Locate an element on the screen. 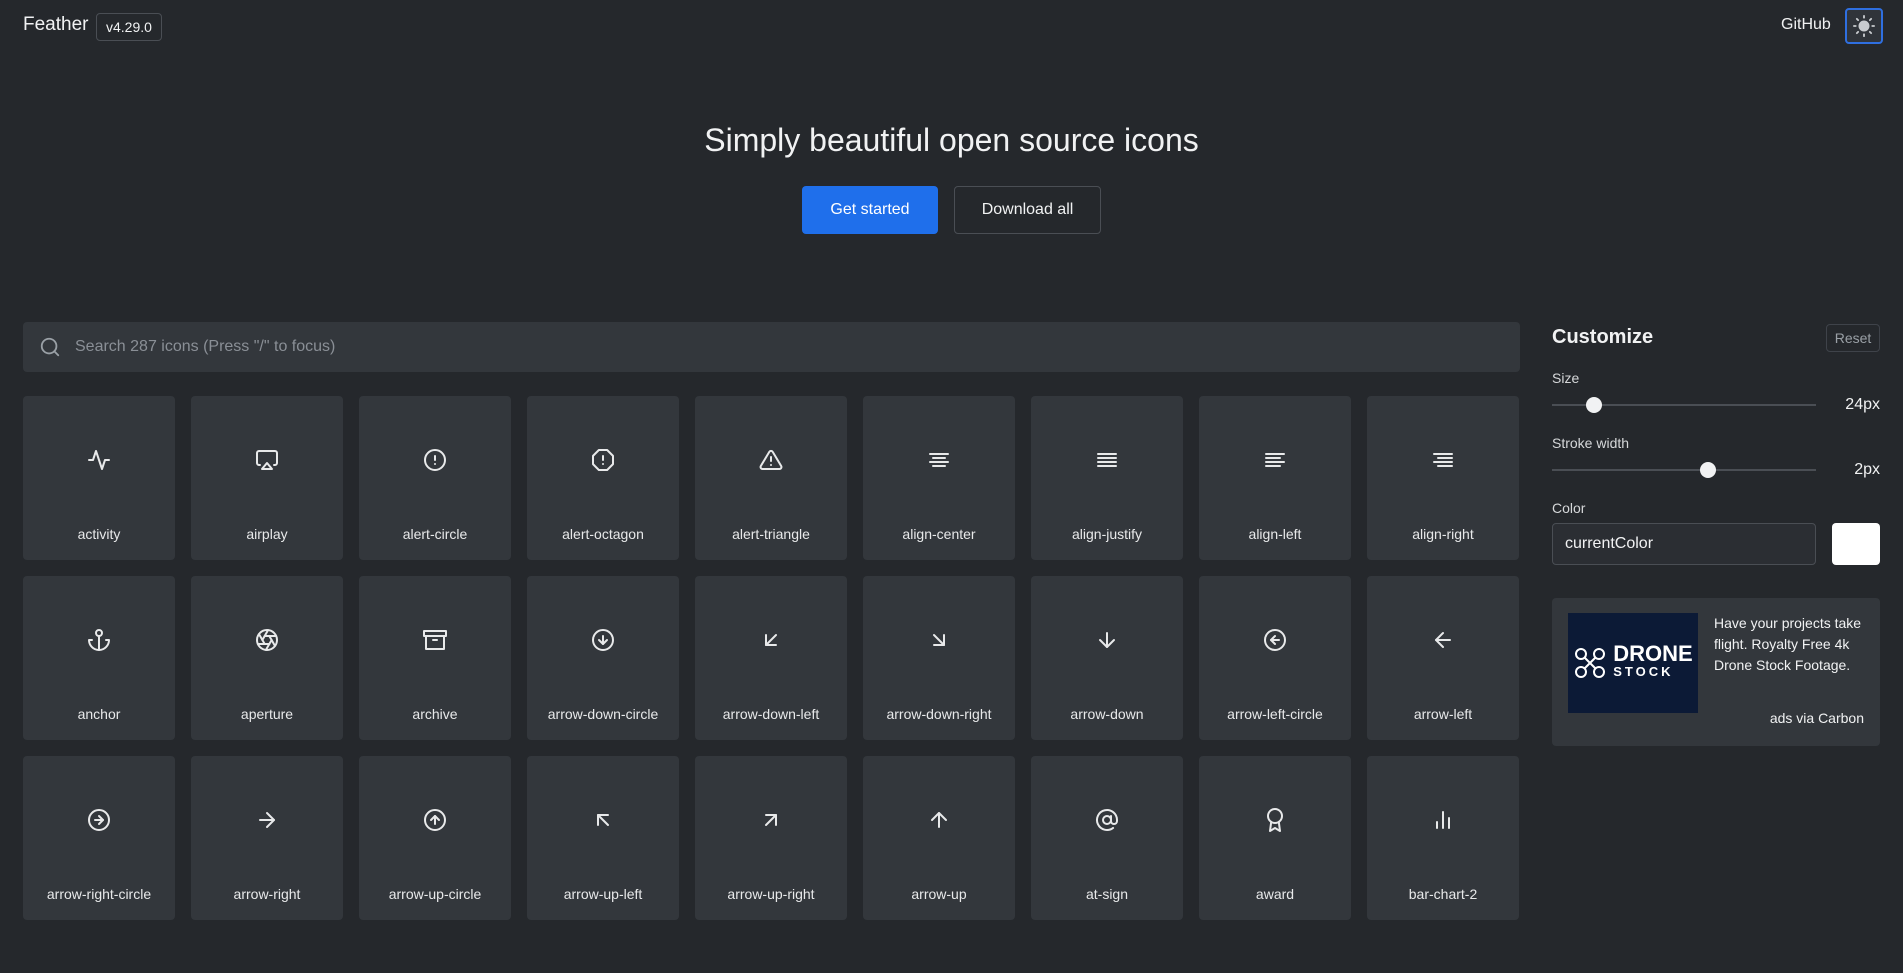 The image size is (1903, 973). icon-tile-label: bar-chart-2 is located at coordinates (1443, 894).